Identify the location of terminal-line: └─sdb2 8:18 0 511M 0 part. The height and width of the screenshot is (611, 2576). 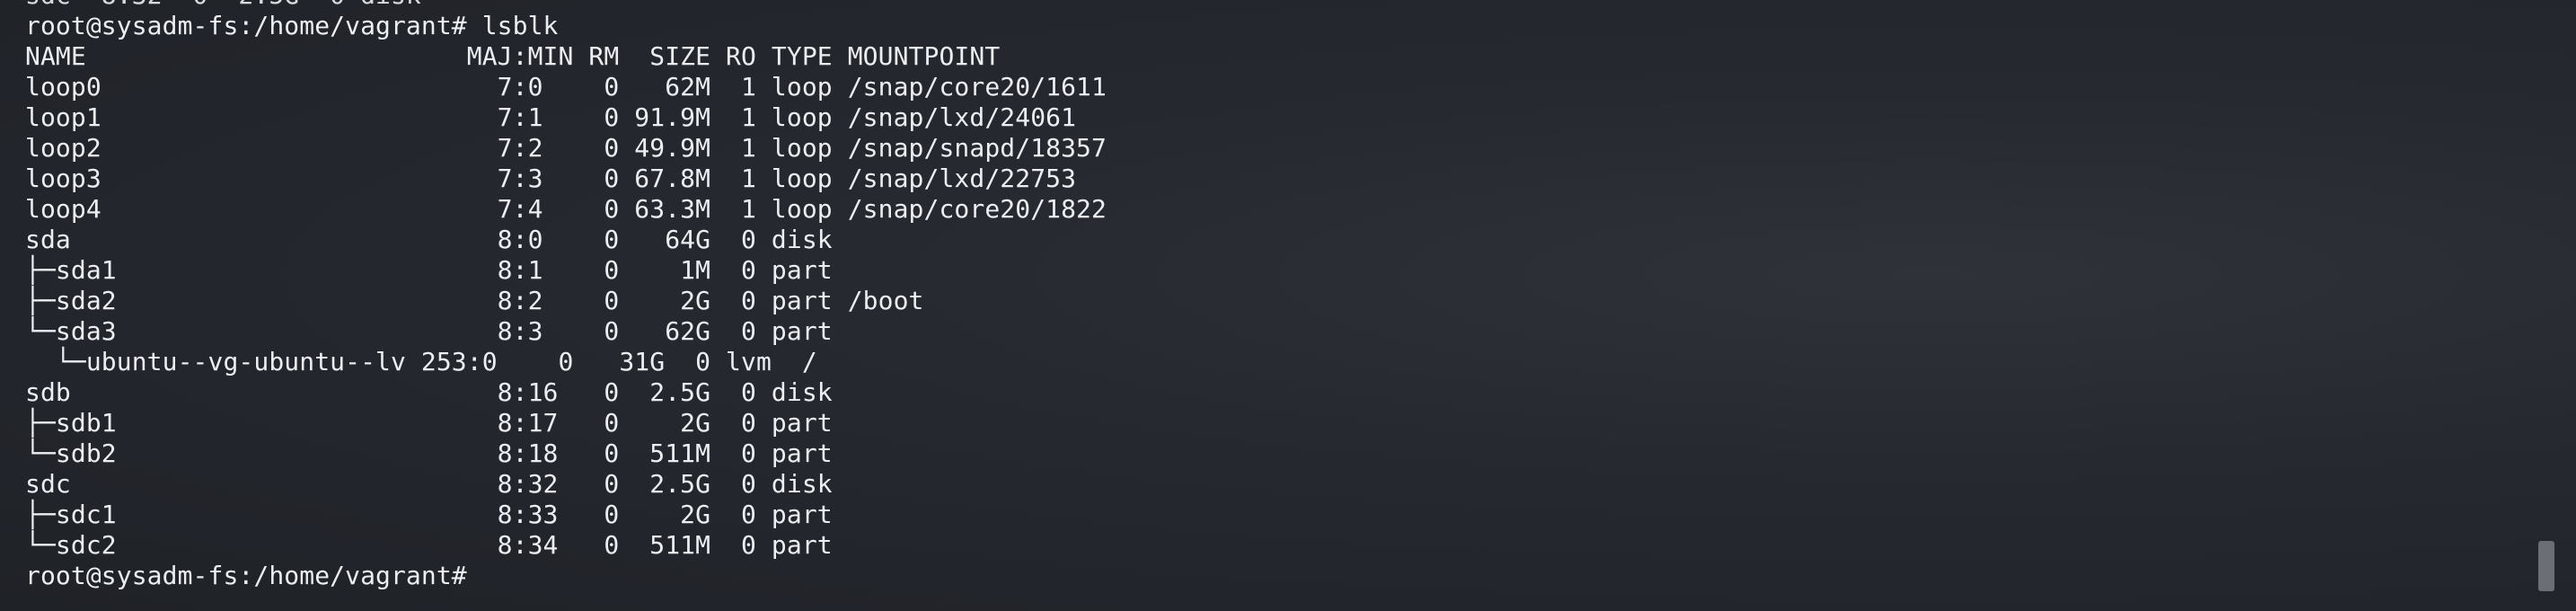
(429, 453).